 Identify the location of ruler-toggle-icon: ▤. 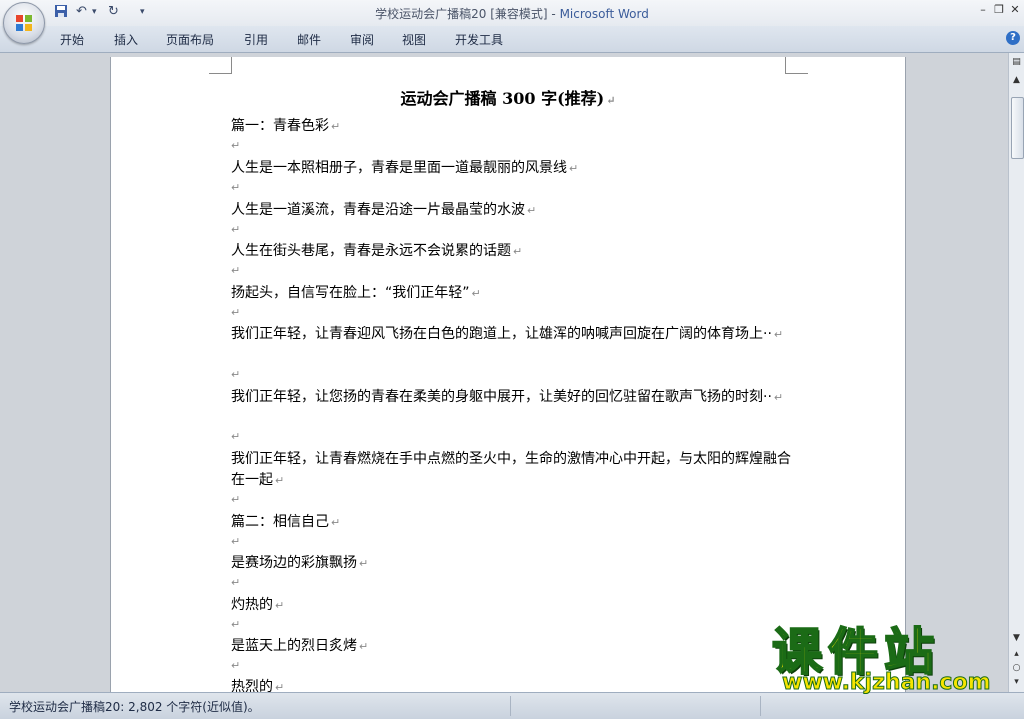
(1016, 62).